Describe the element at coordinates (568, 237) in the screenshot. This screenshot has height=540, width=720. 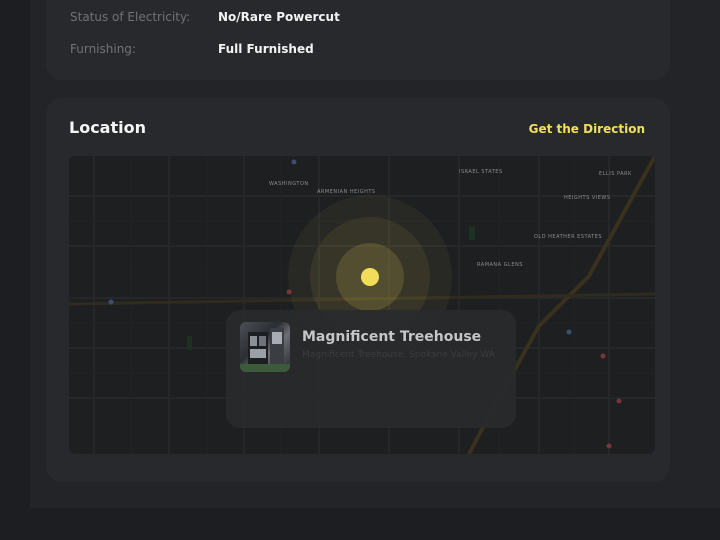
I see `map-label: OLD HEATHER ESTATES` at that location.